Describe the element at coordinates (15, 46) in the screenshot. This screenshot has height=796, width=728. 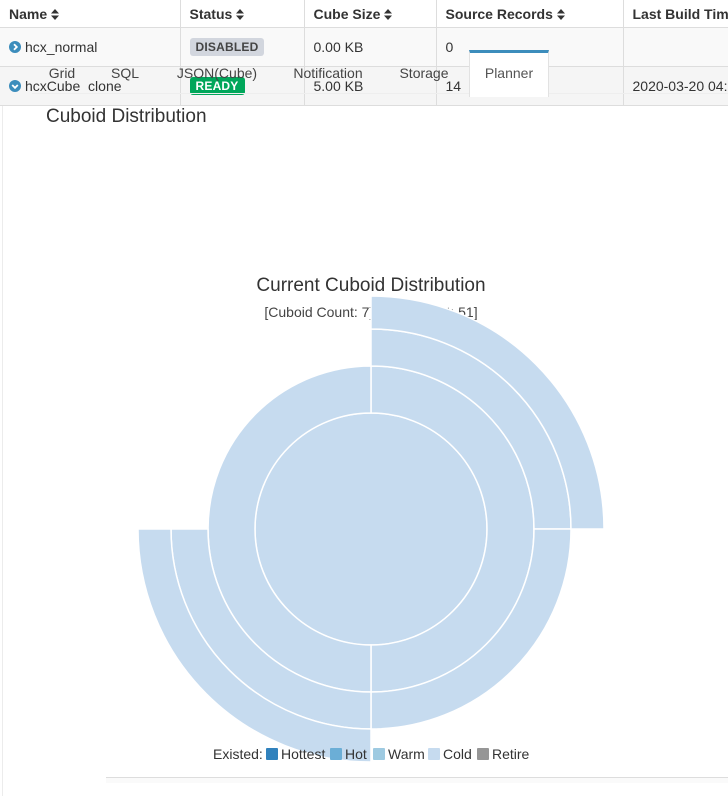
I see `chevron-right-circle-icon` at that location.